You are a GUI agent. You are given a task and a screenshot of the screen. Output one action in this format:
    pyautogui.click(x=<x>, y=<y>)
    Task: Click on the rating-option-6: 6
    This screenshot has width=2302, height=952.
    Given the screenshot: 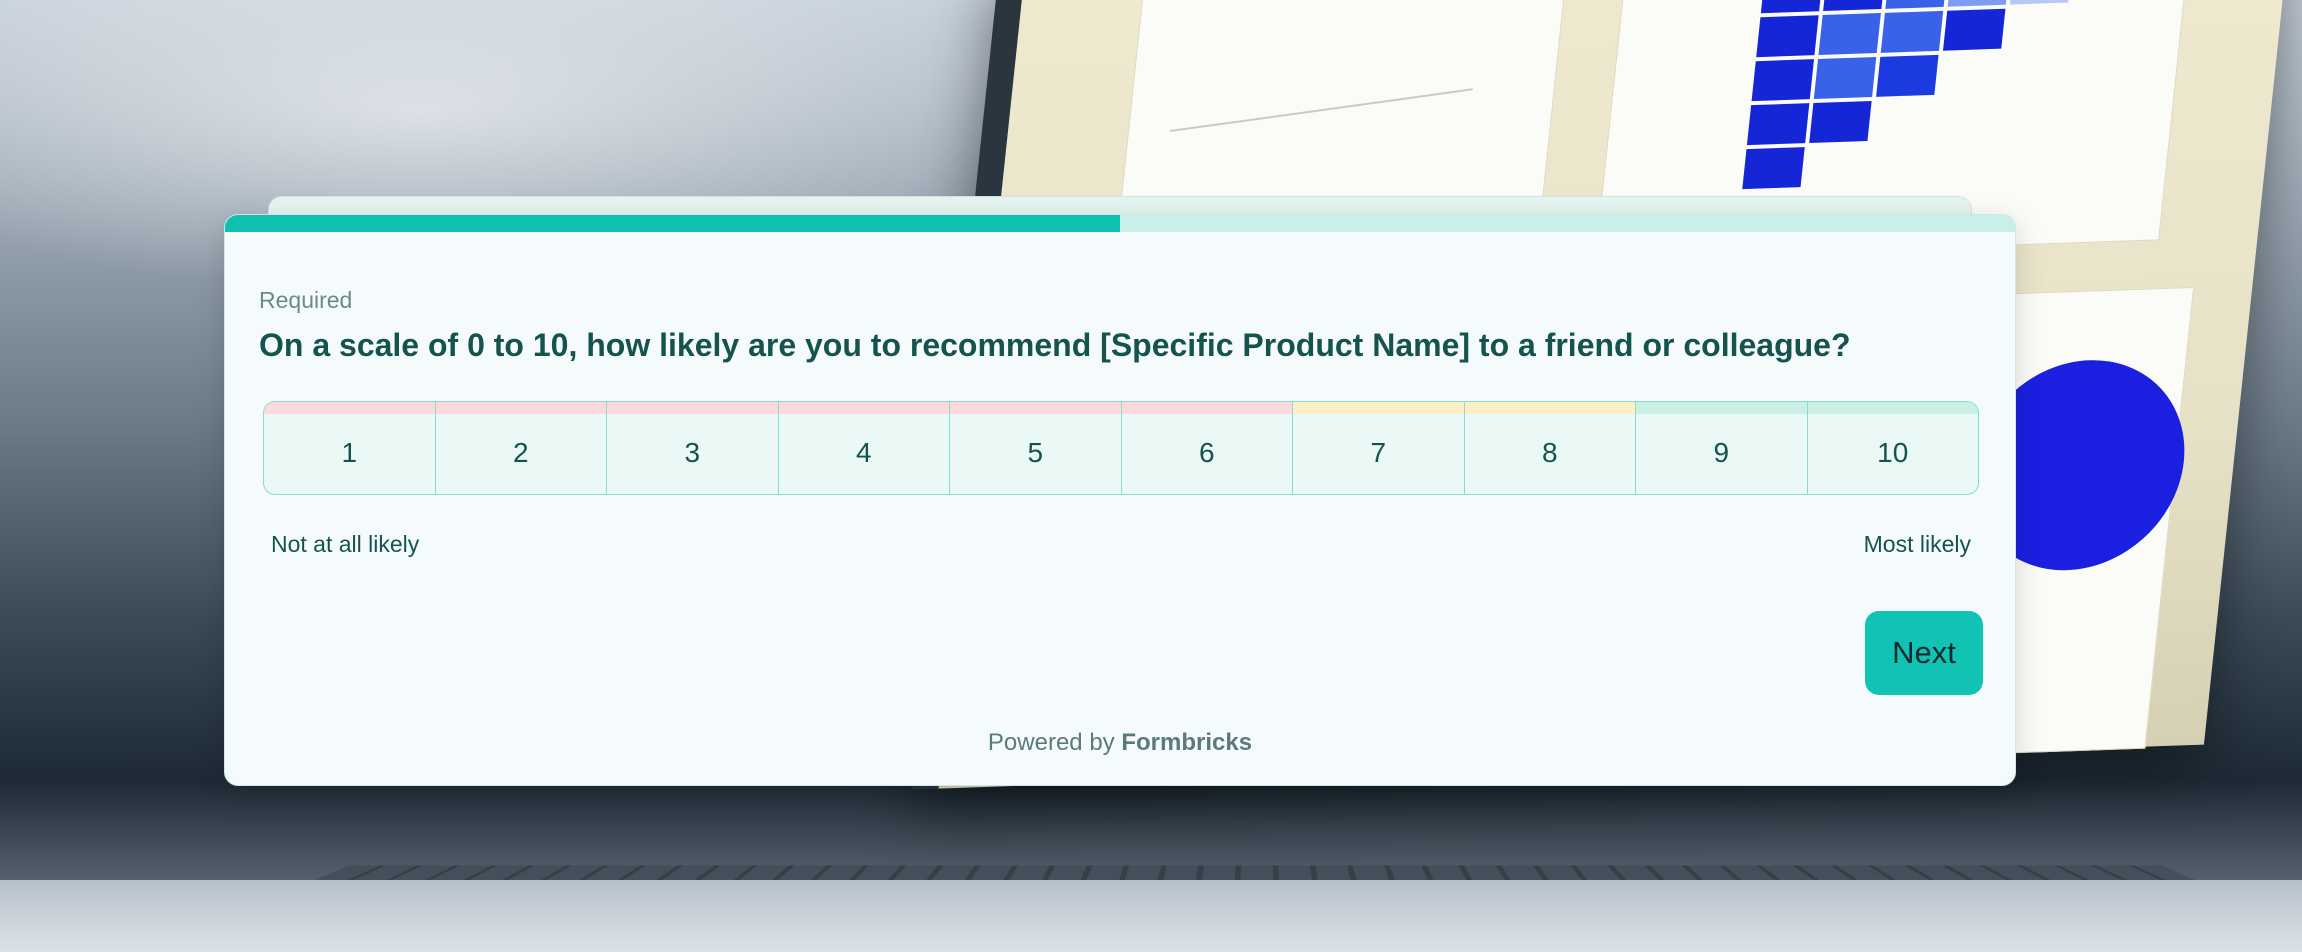 What is the action you would take?
    pyautogui.click(x=1207, y=448)
    